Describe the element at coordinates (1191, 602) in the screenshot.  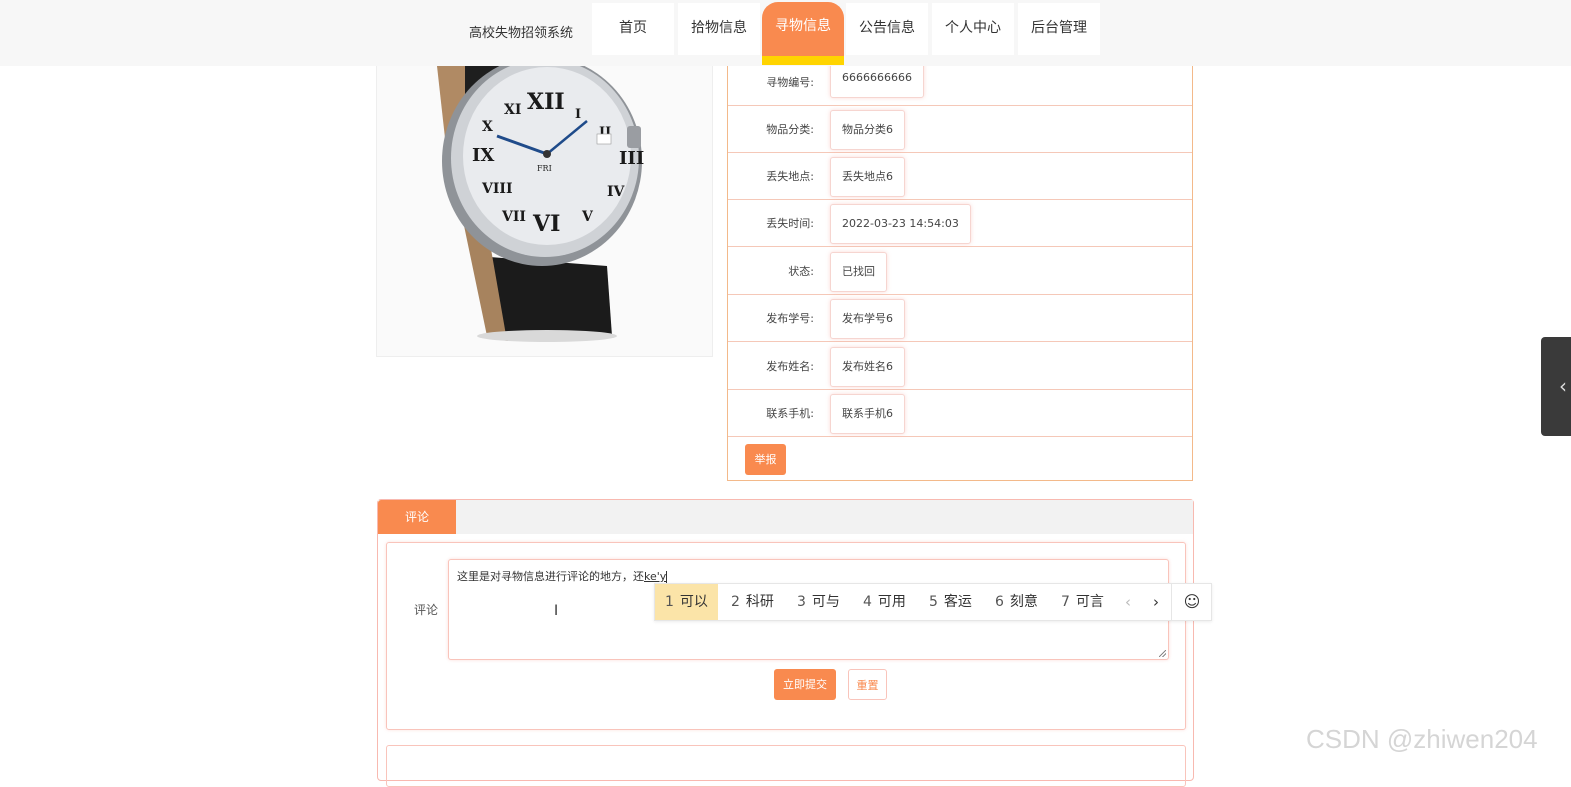
I see `ime-emoji-icon: ☺` at that location.